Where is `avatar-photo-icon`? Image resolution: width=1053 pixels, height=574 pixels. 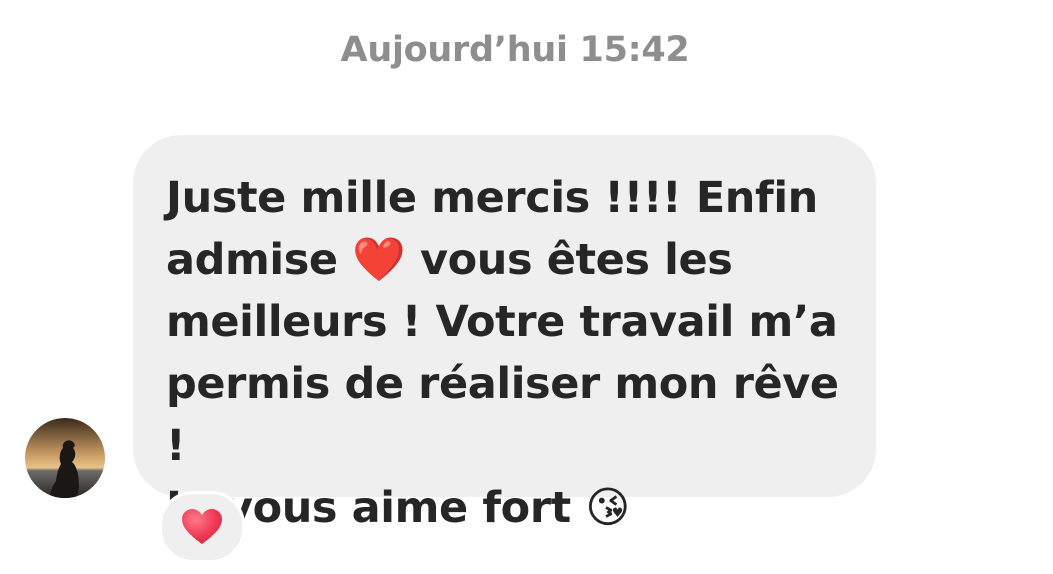
avatar-photo-icon is located at coordinates (65, 458).